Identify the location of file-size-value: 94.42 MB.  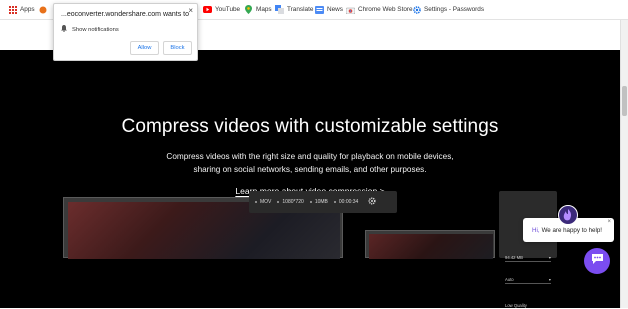
(514, 257).